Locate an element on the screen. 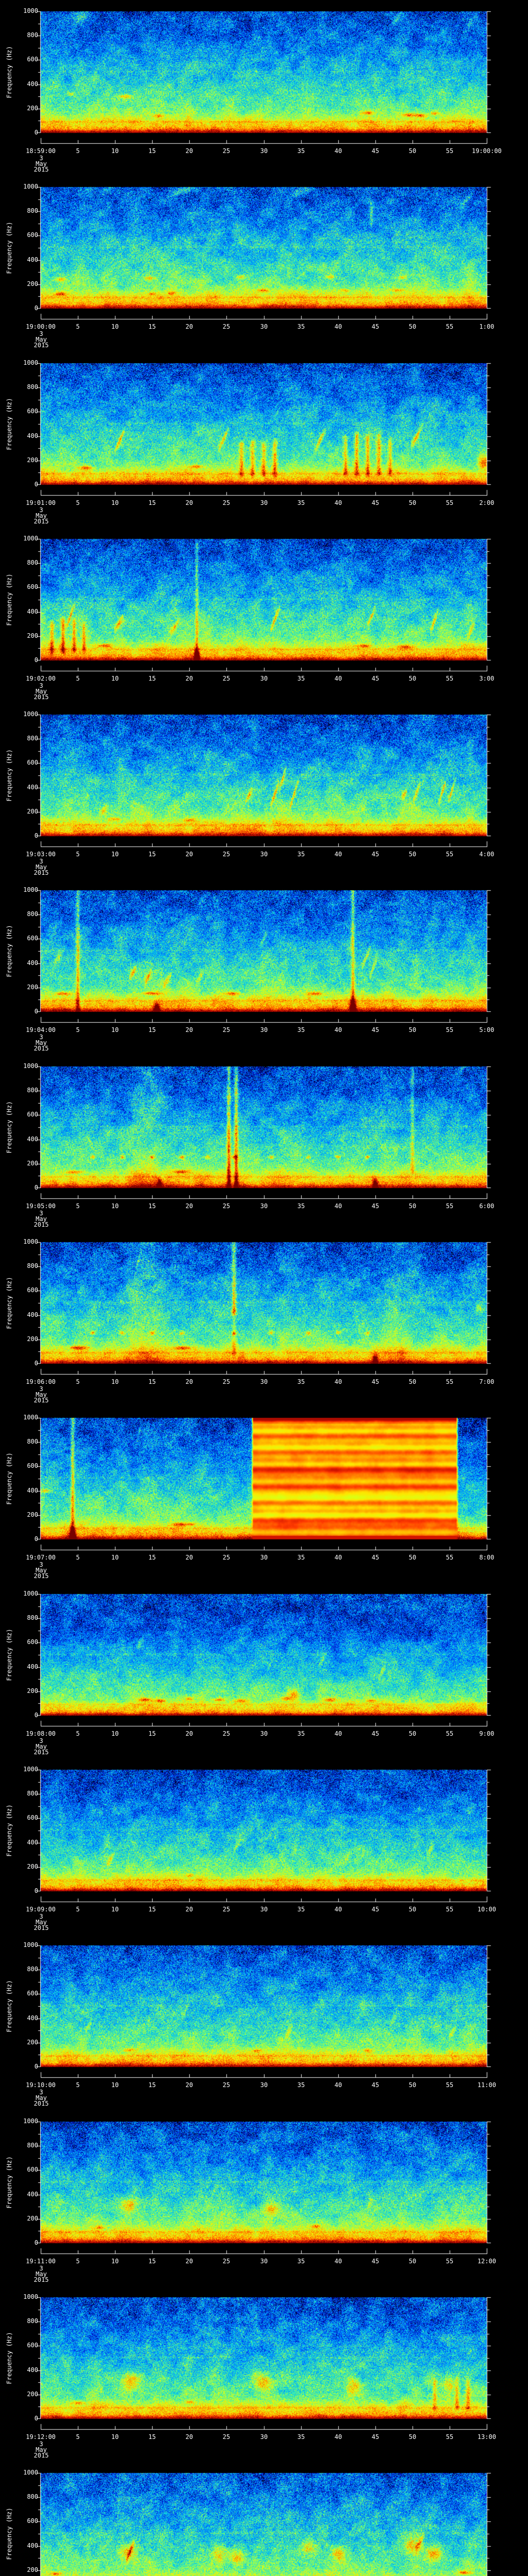  panel-start-time-label: 19:07:00 is located at coordinates (41, 1557).